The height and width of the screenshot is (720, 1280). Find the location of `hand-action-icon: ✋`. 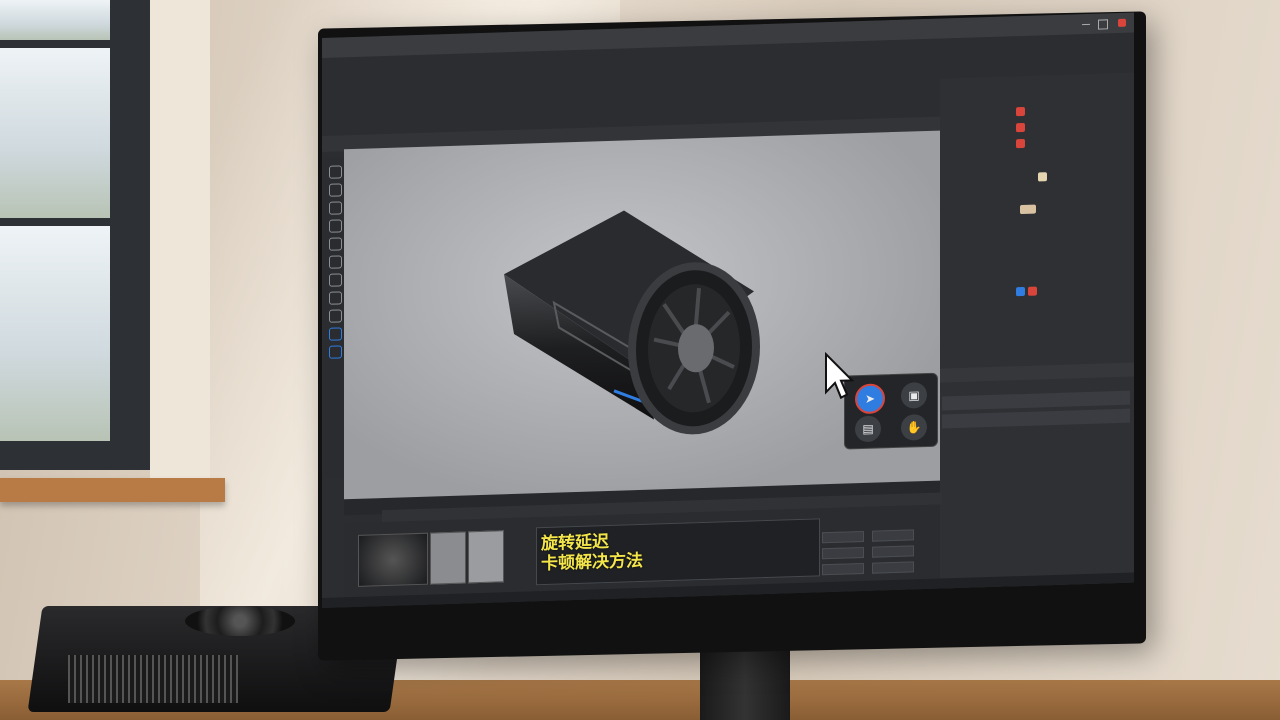

hand-action-icon: ✋ is located at coordinates (914, 427).